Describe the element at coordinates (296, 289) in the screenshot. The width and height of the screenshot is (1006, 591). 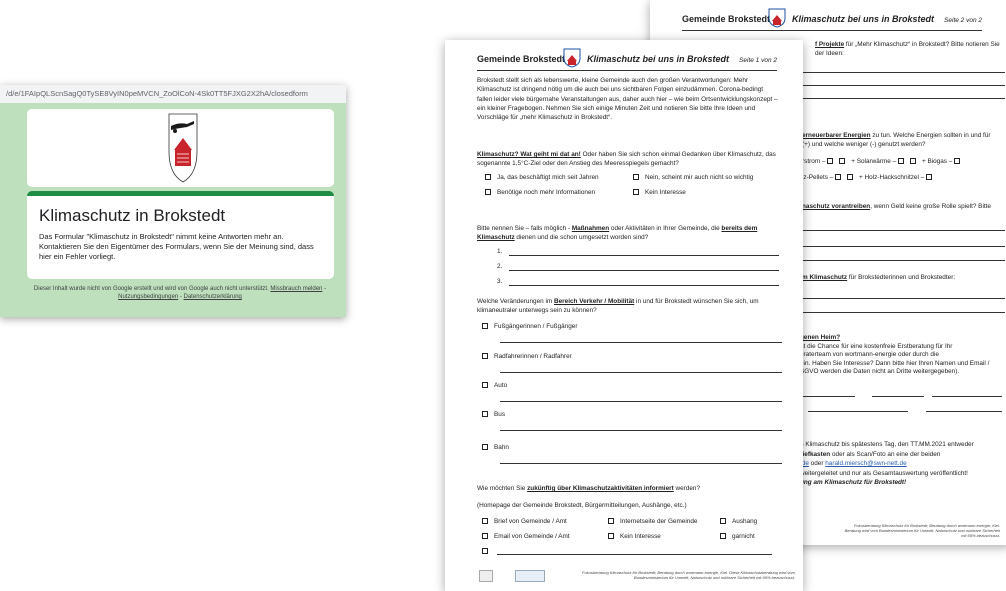
I see `report-abuse-link: Missbrauch melden` at that location.